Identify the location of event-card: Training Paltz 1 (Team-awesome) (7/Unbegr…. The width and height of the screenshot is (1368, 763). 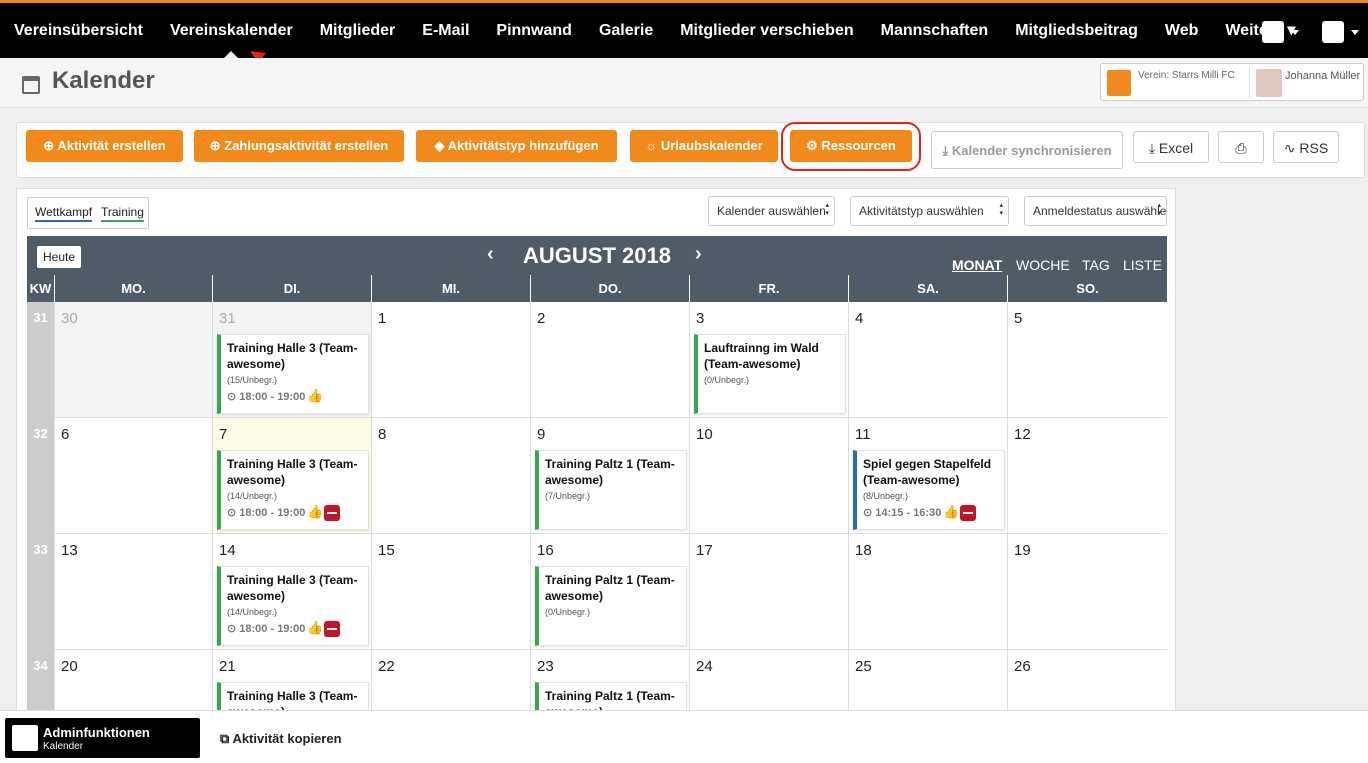
(611, 490).